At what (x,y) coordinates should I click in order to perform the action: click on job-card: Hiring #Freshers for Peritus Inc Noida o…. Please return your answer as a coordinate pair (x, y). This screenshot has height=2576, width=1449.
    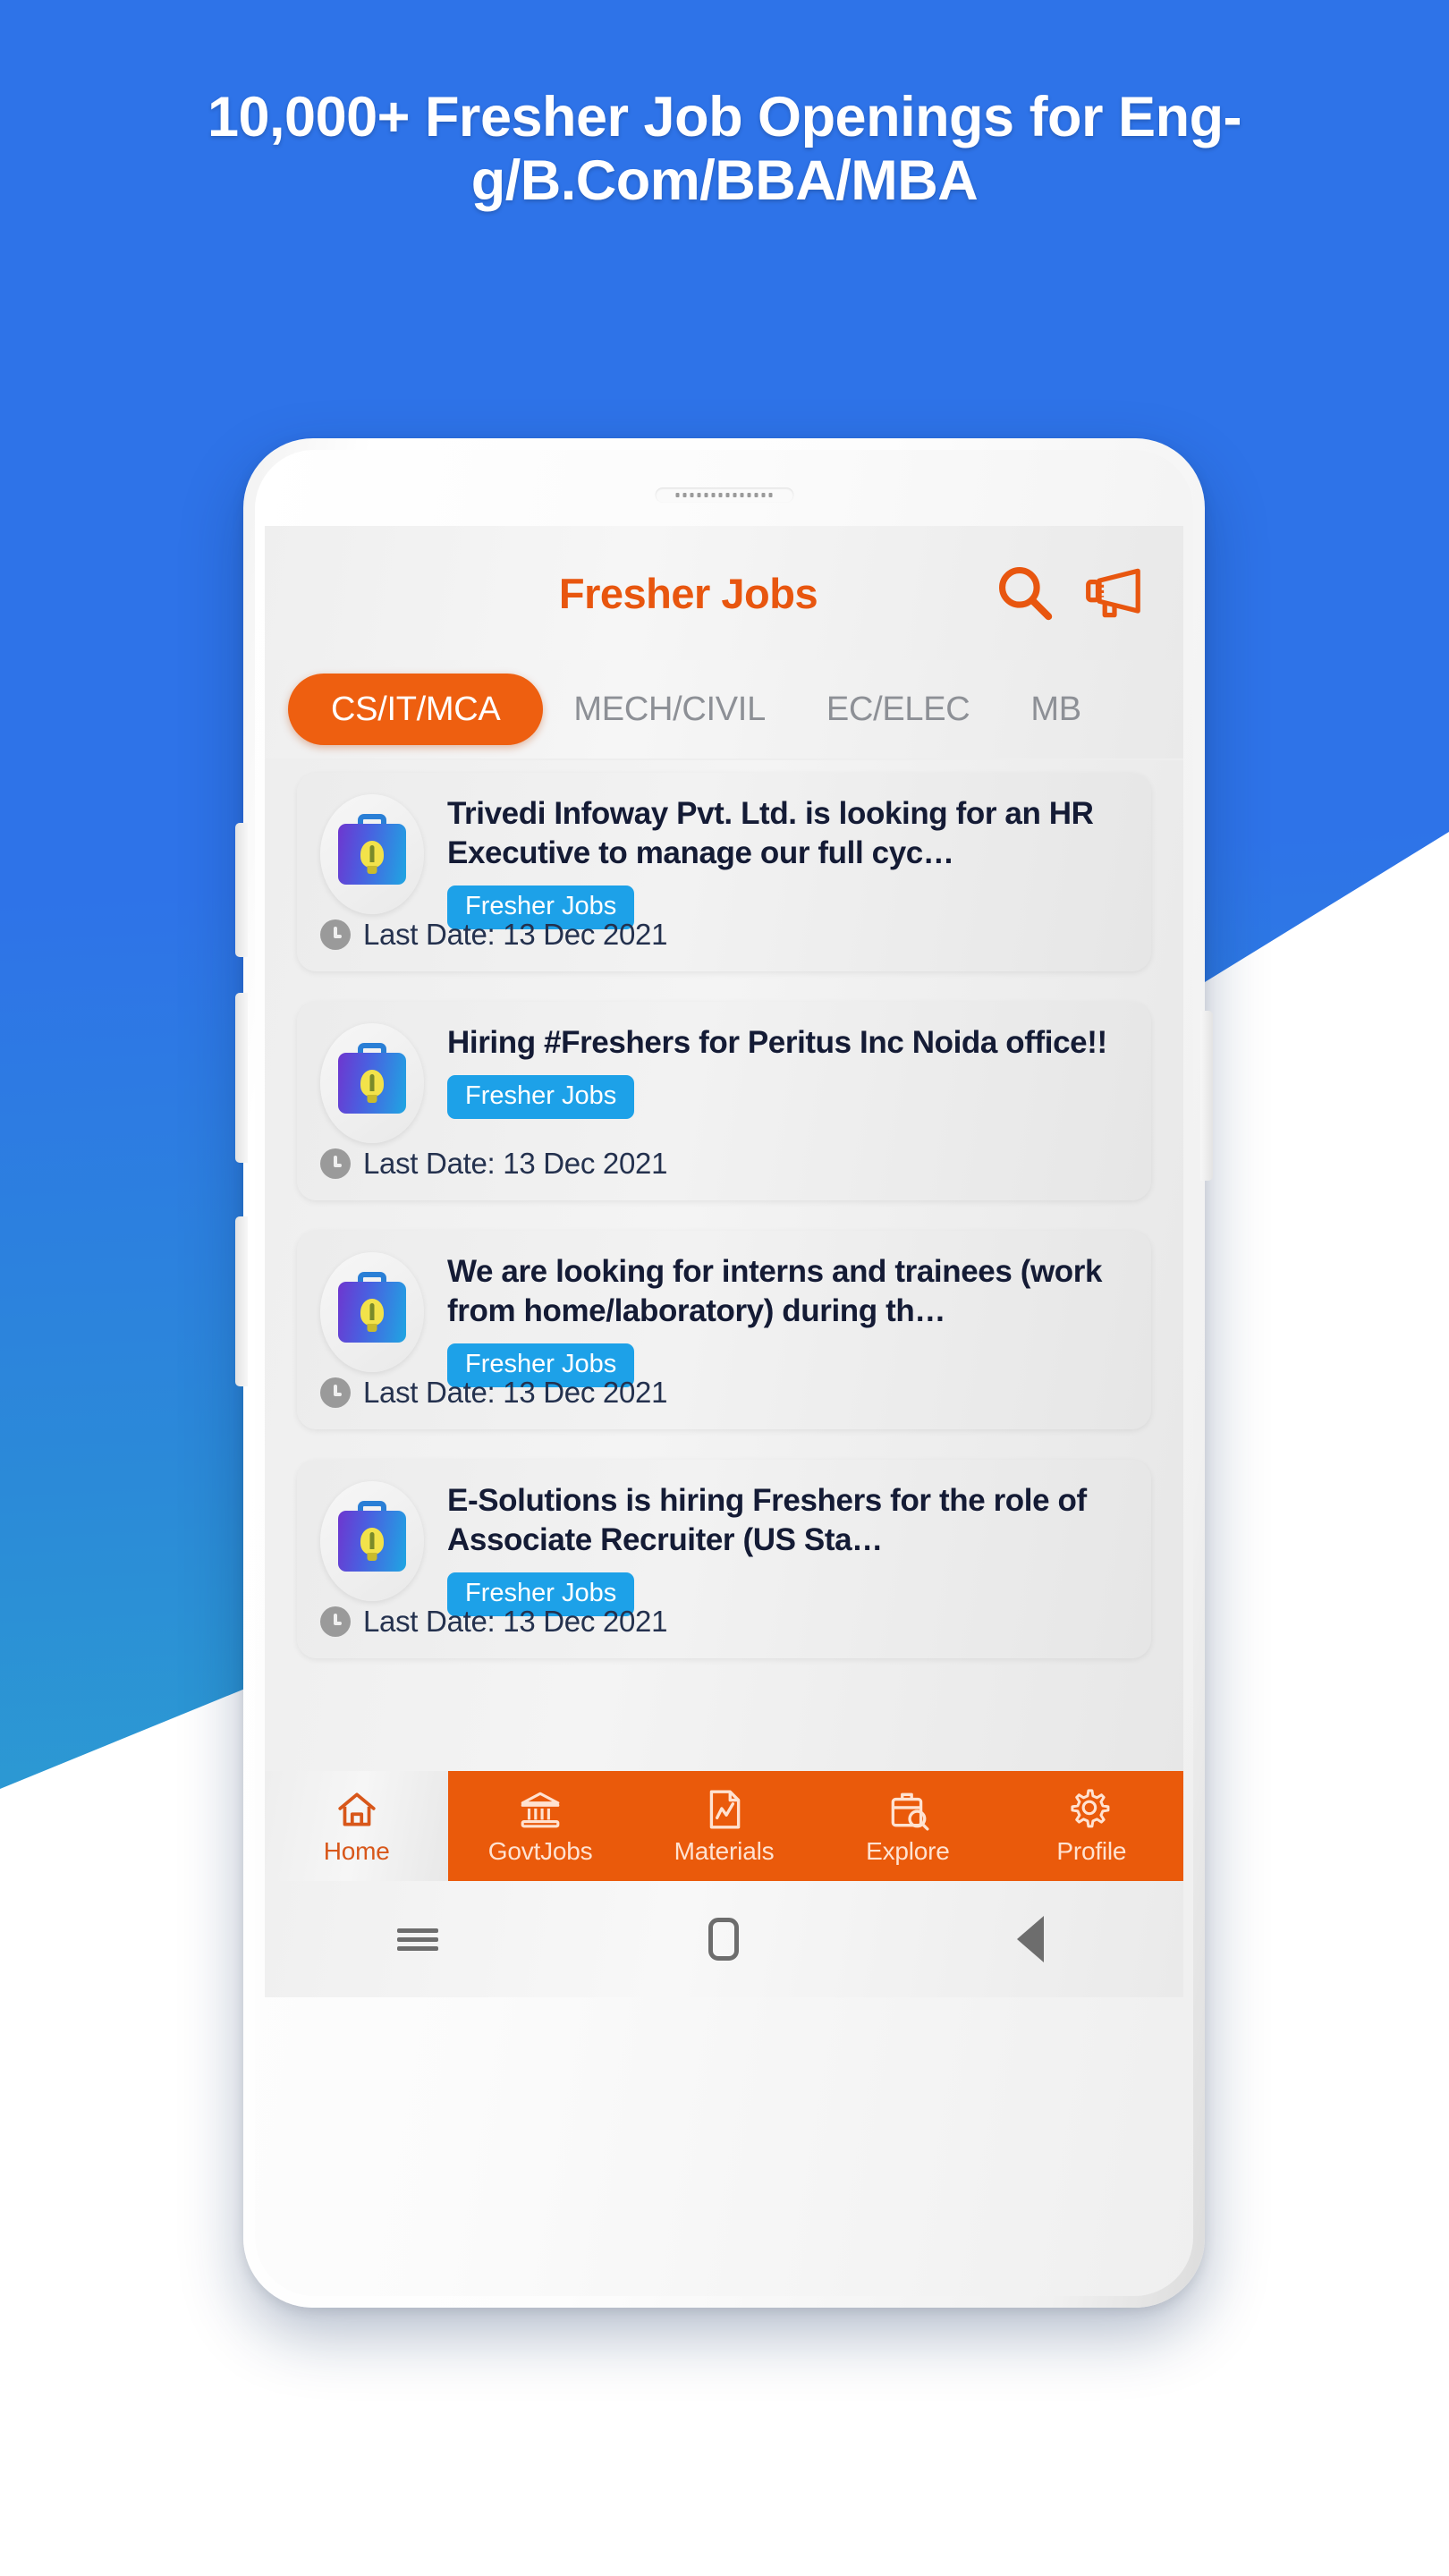
    Looking at the image, I should click on (724, 1101).